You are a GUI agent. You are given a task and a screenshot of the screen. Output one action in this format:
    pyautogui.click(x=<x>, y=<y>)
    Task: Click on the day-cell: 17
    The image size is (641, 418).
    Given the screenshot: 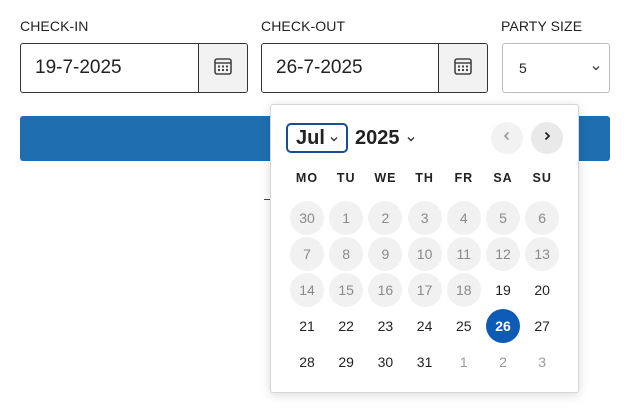 What is the action you would take?
    pyautogui.click(x=424, y=290)
    